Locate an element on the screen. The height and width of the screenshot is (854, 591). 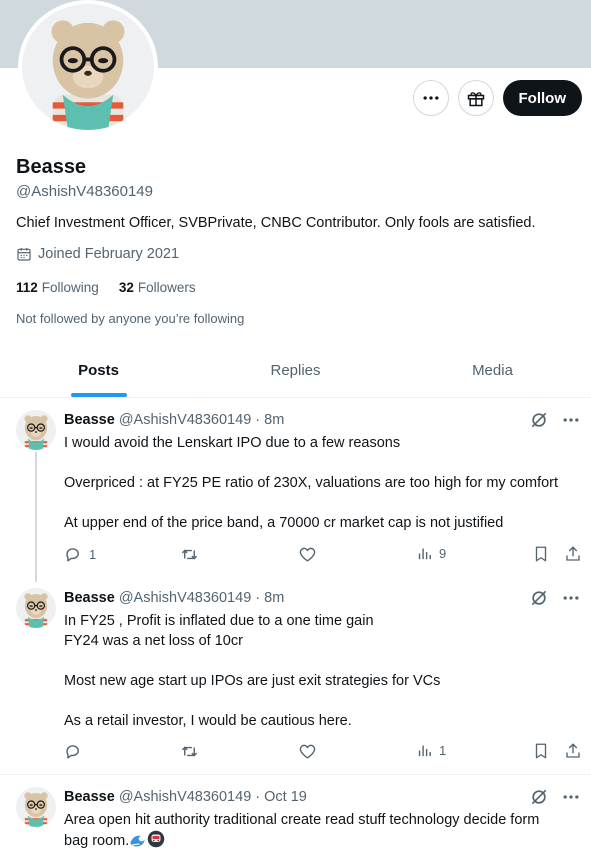
more-button is located at coordinates (430, 98).